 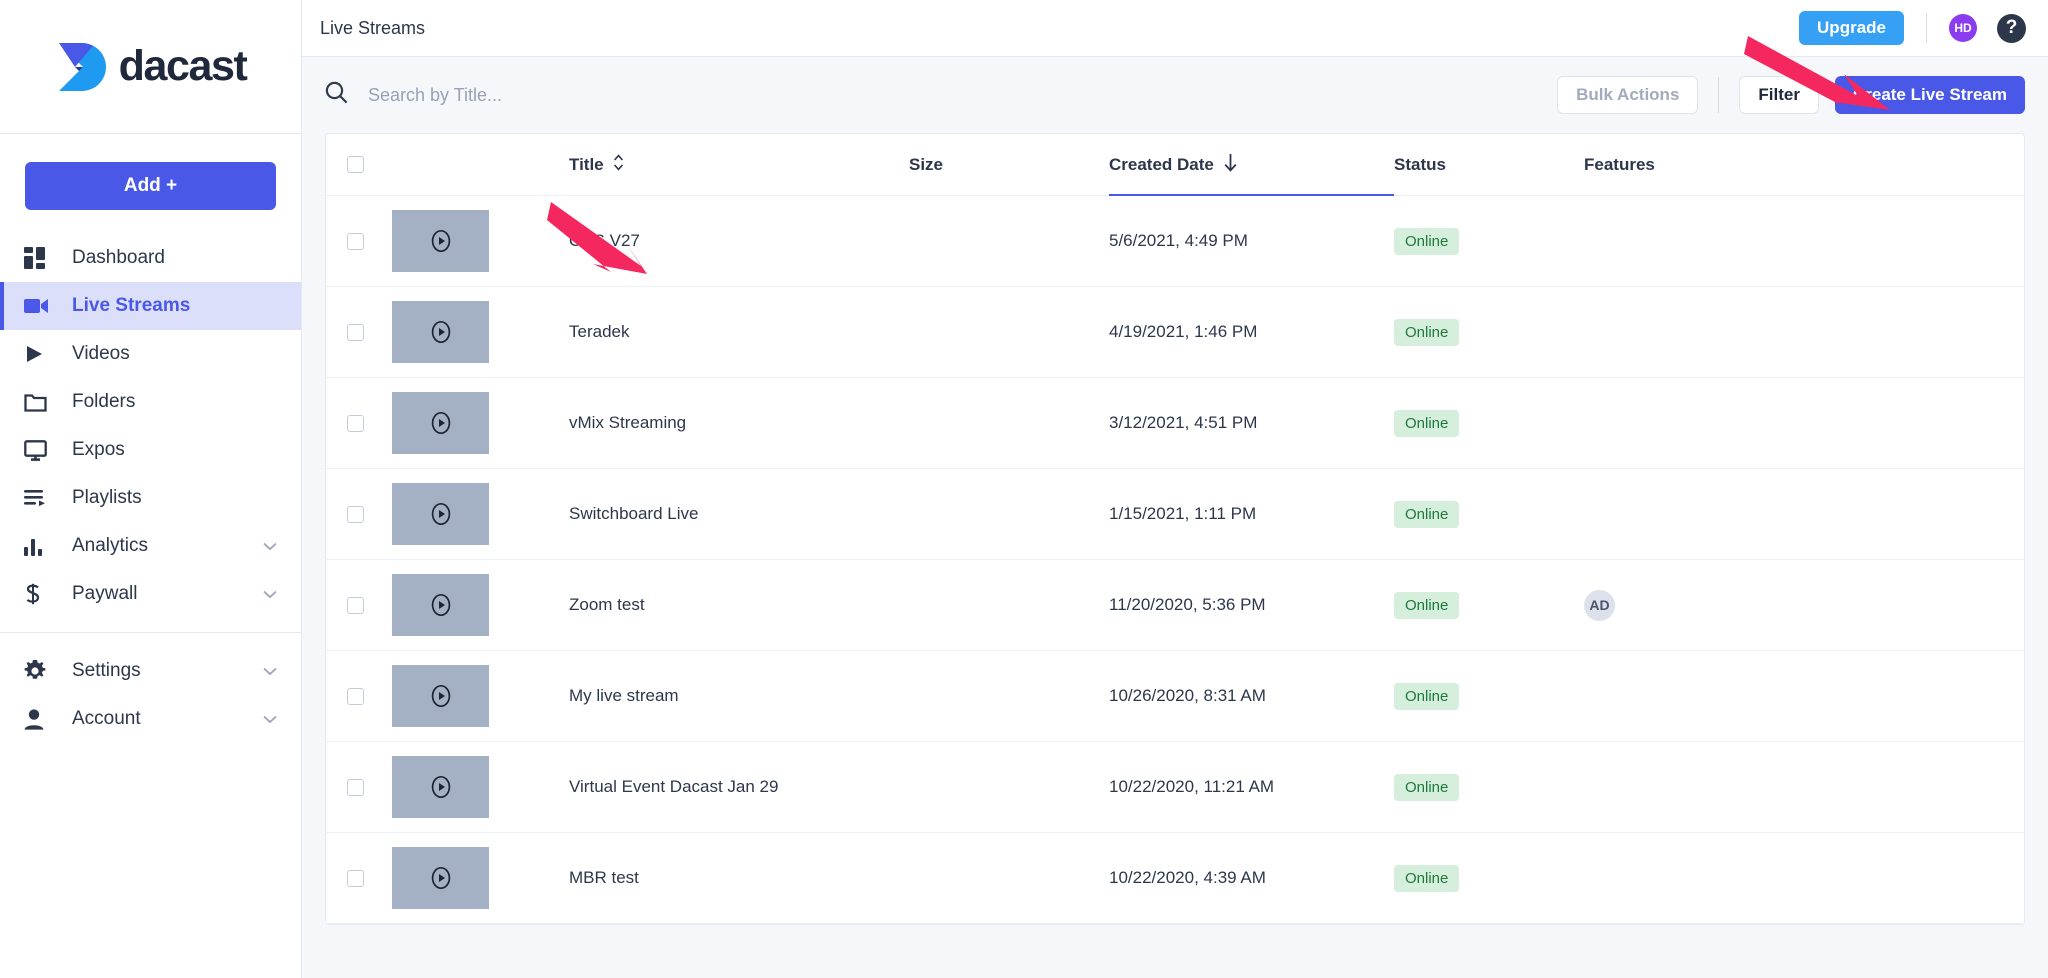 I want to click on sort-features-button: Features, so click(x=1804, y=165).